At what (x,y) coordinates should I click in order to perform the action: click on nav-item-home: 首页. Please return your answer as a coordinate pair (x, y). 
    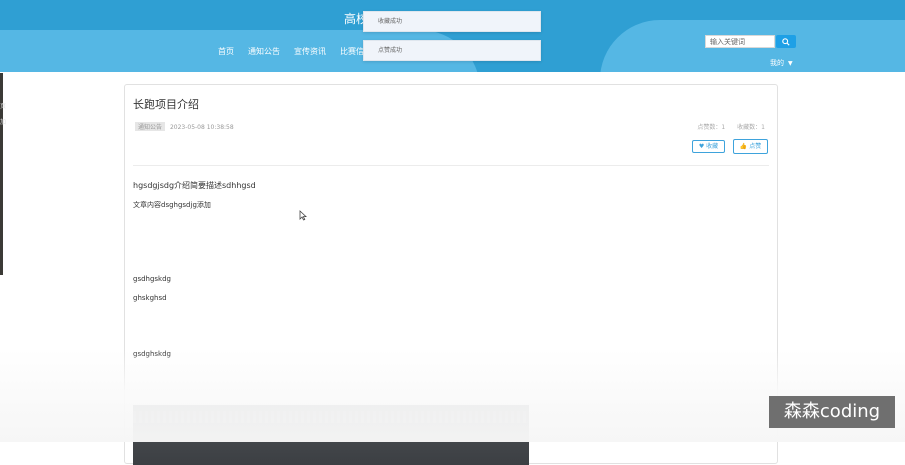
    Looking at the image, I should click on (226, 51).